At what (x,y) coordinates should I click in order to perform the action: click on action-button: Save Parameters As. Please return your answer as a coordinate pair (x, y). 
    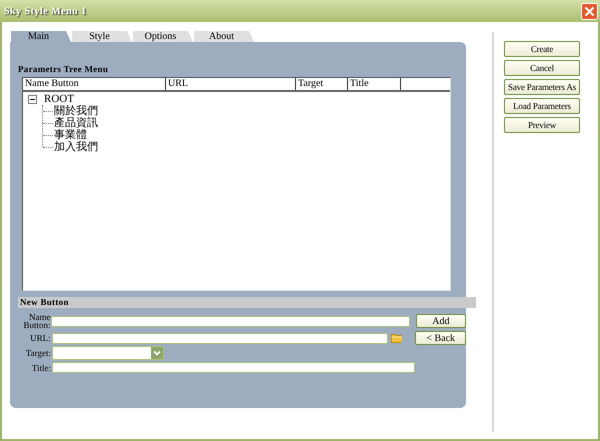
    Looking at the image, I should click on (542, 87).